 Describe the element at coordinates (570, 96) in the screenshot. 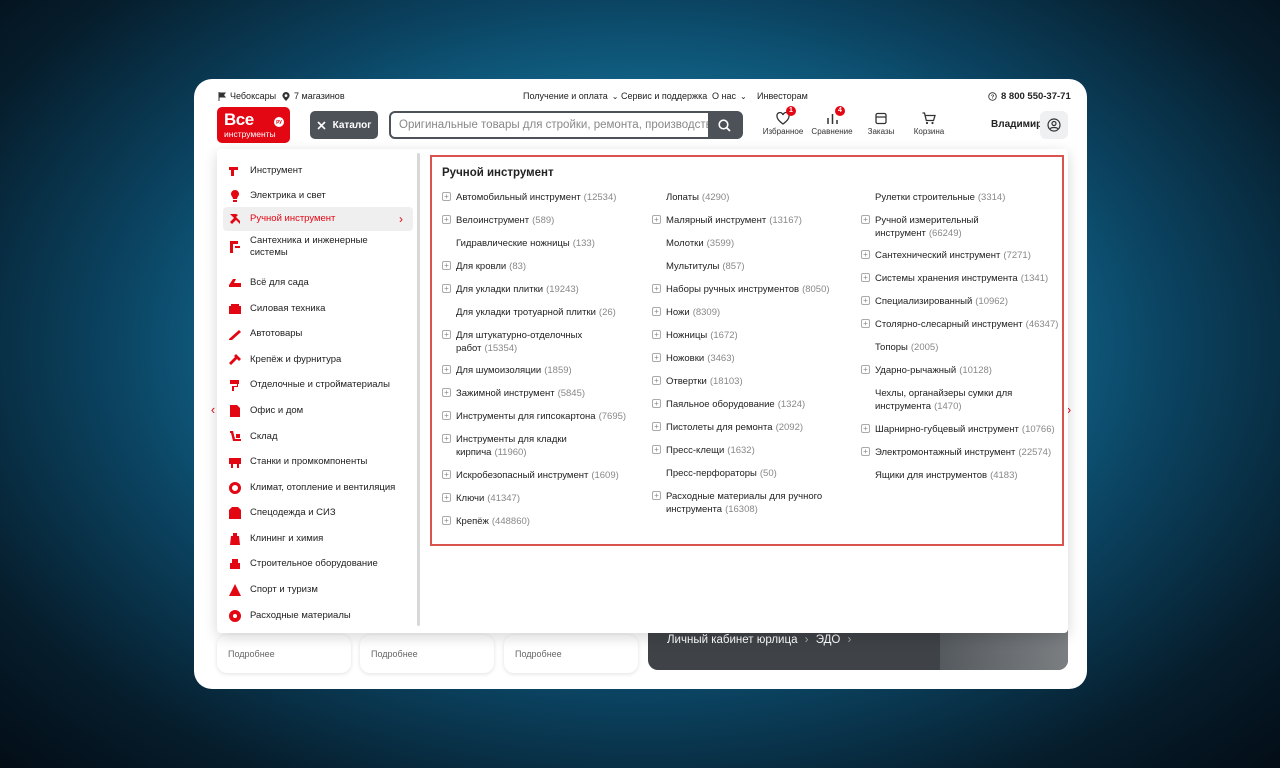

I see `nav-delivery: Получение и оплата ⌄` at that location.